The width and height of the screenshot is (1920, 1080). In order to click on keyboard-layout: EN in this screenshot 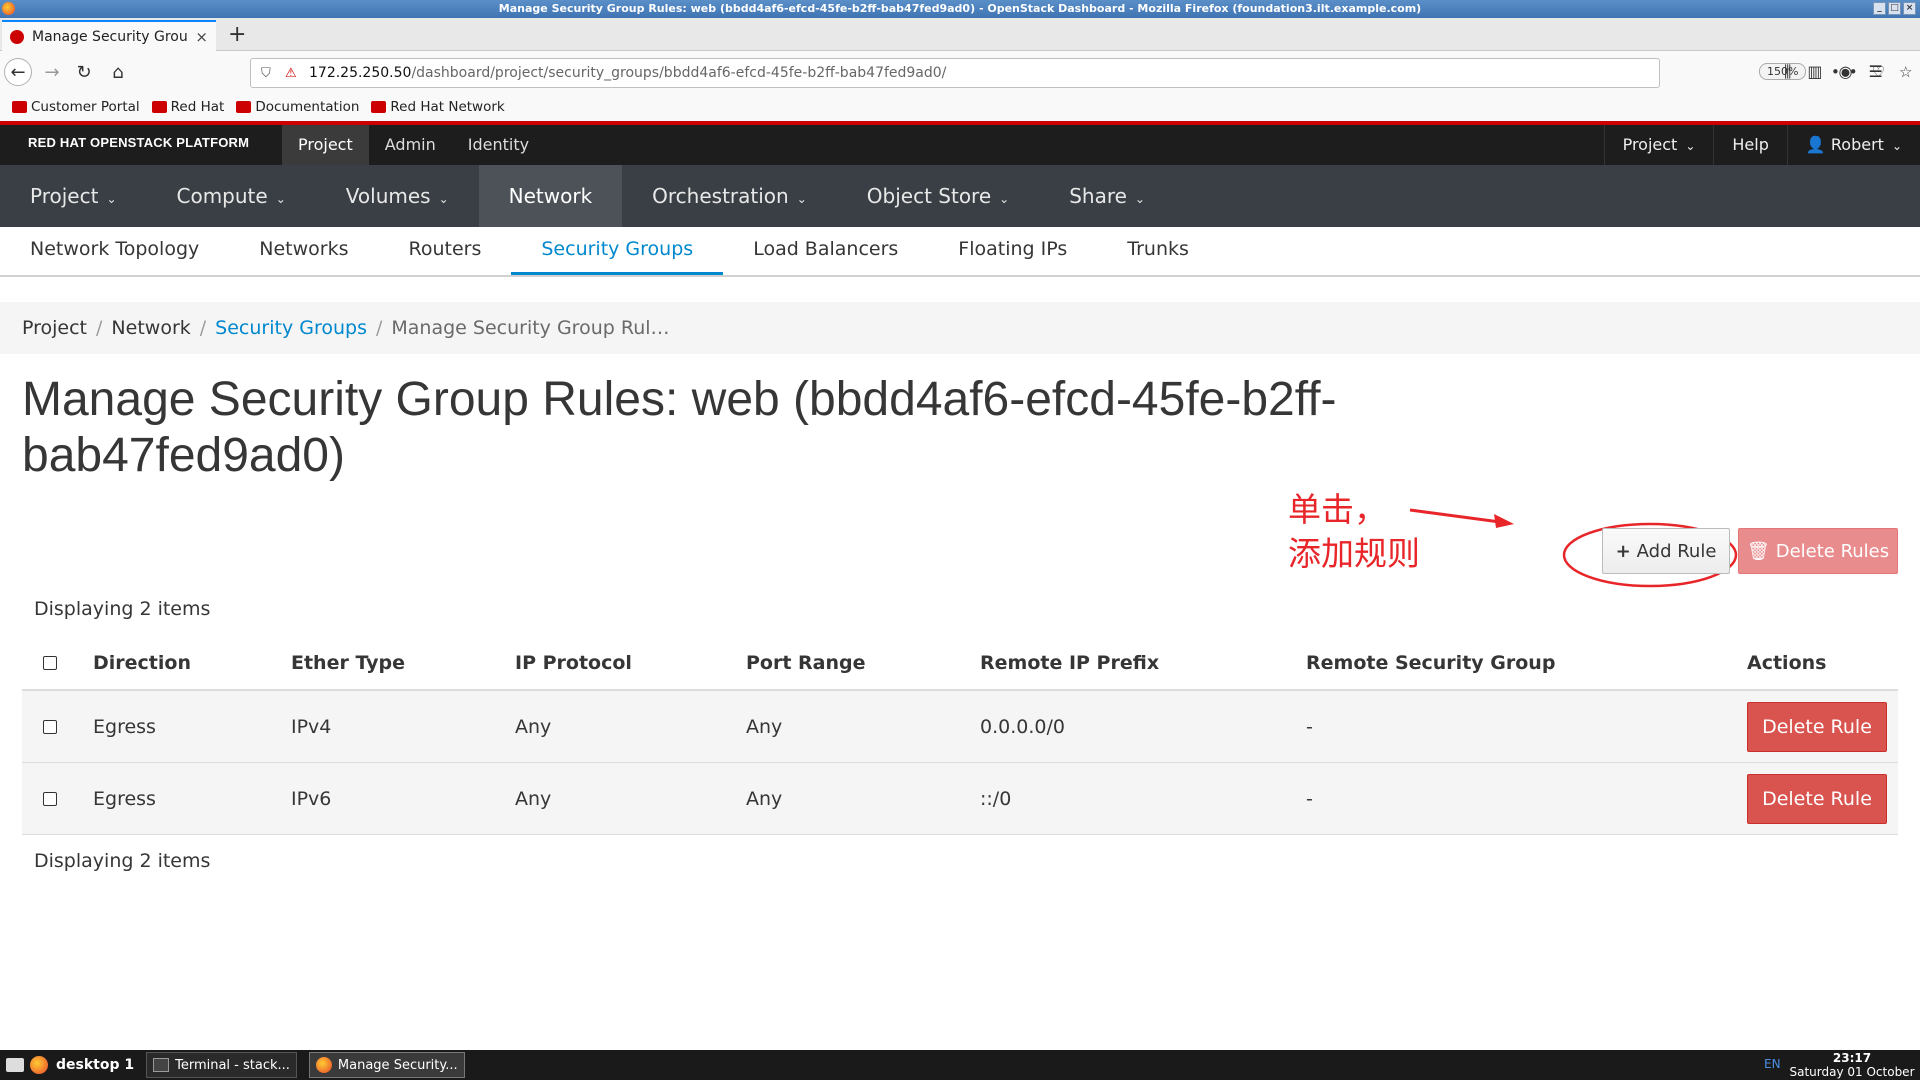, I will do `click(1772, 1064)`.